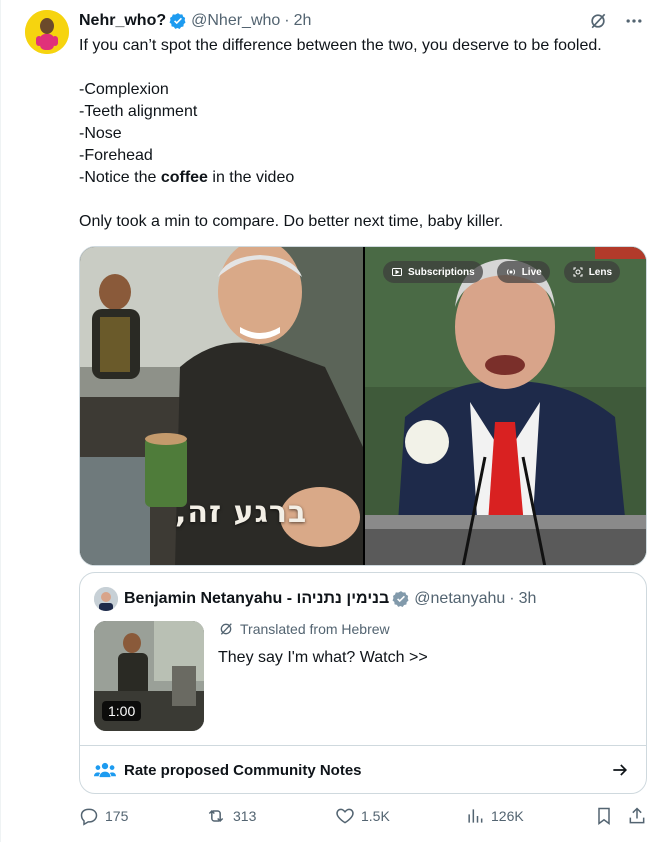 The height and width of the screenshot is (842, 664). I want to click on quoted-video-thumbnail: 1:00, so click(149, 676).